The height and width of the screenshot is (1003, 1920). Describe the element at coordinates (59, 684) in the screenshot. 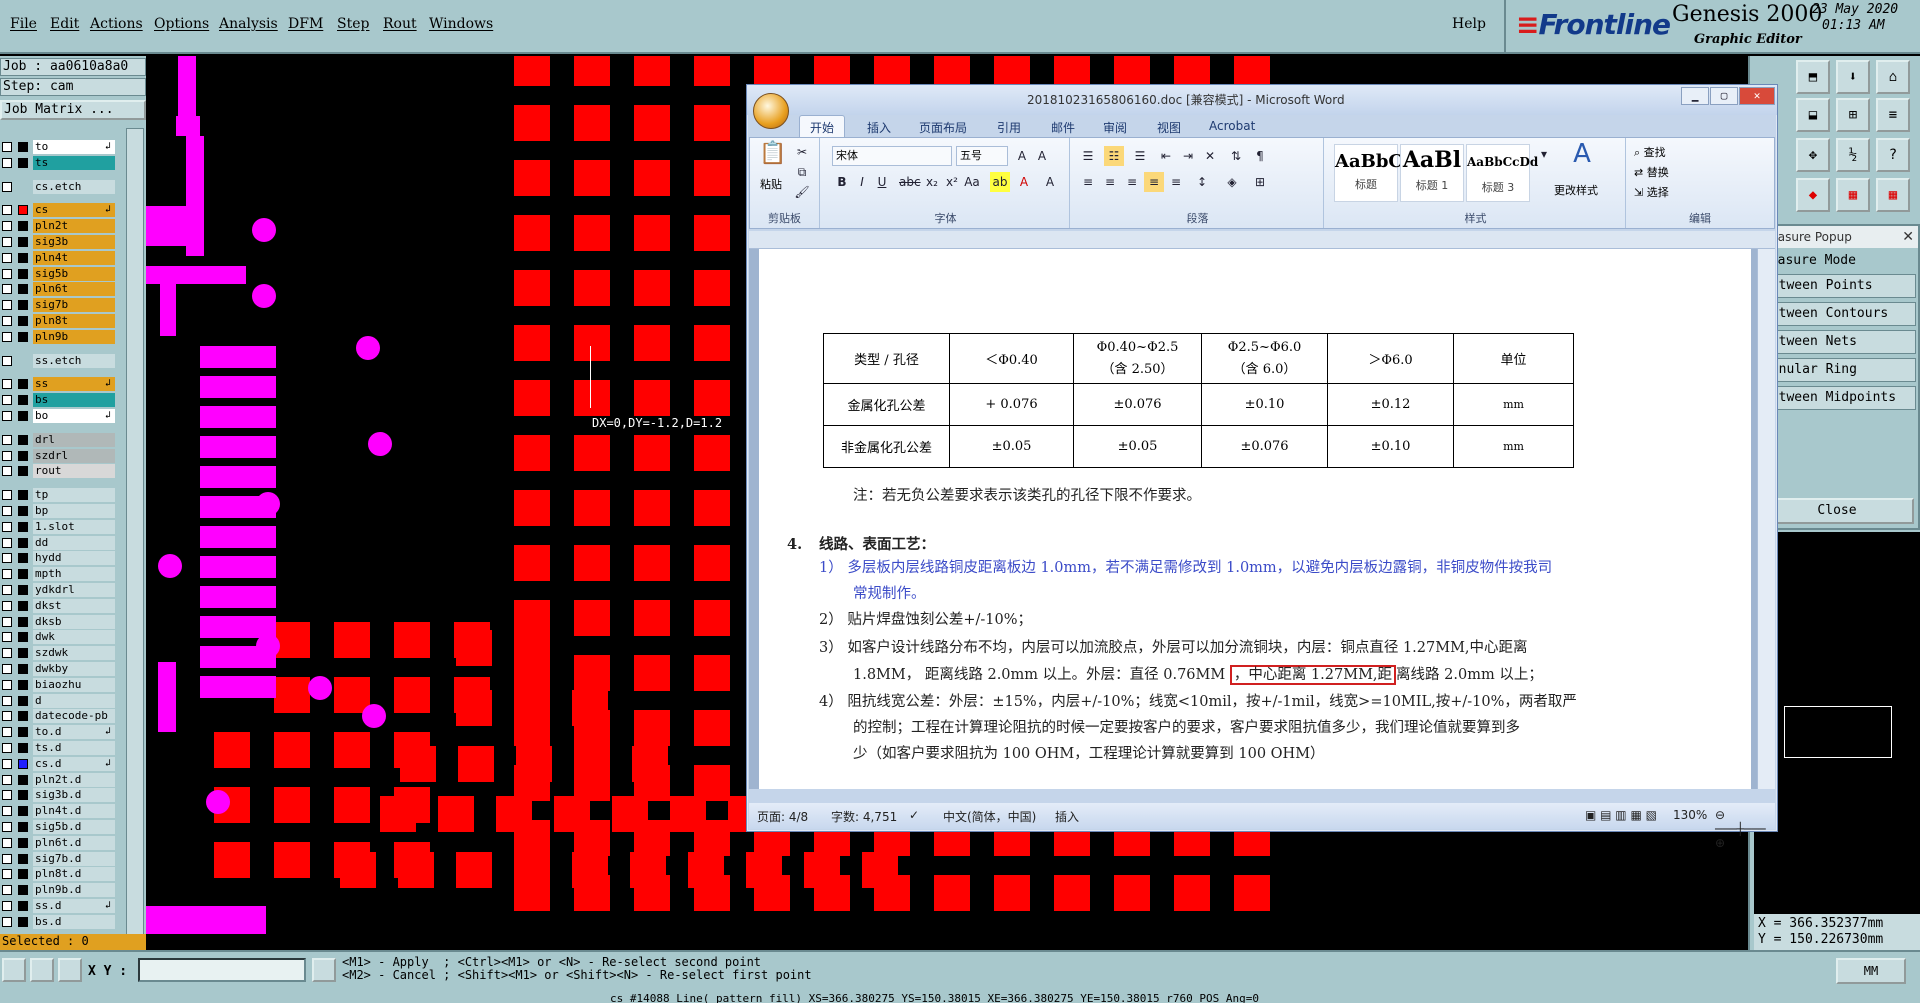

I see `layer-row: biaozhu` at that location.